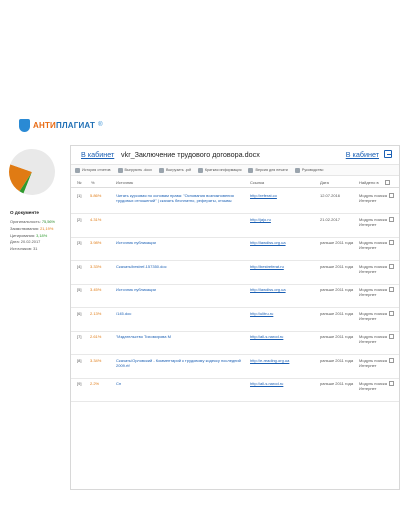  What do you see at coordinates (79, 289) in the screenshot?
I see `row-number: [5]` at bounding box center [79, 289].